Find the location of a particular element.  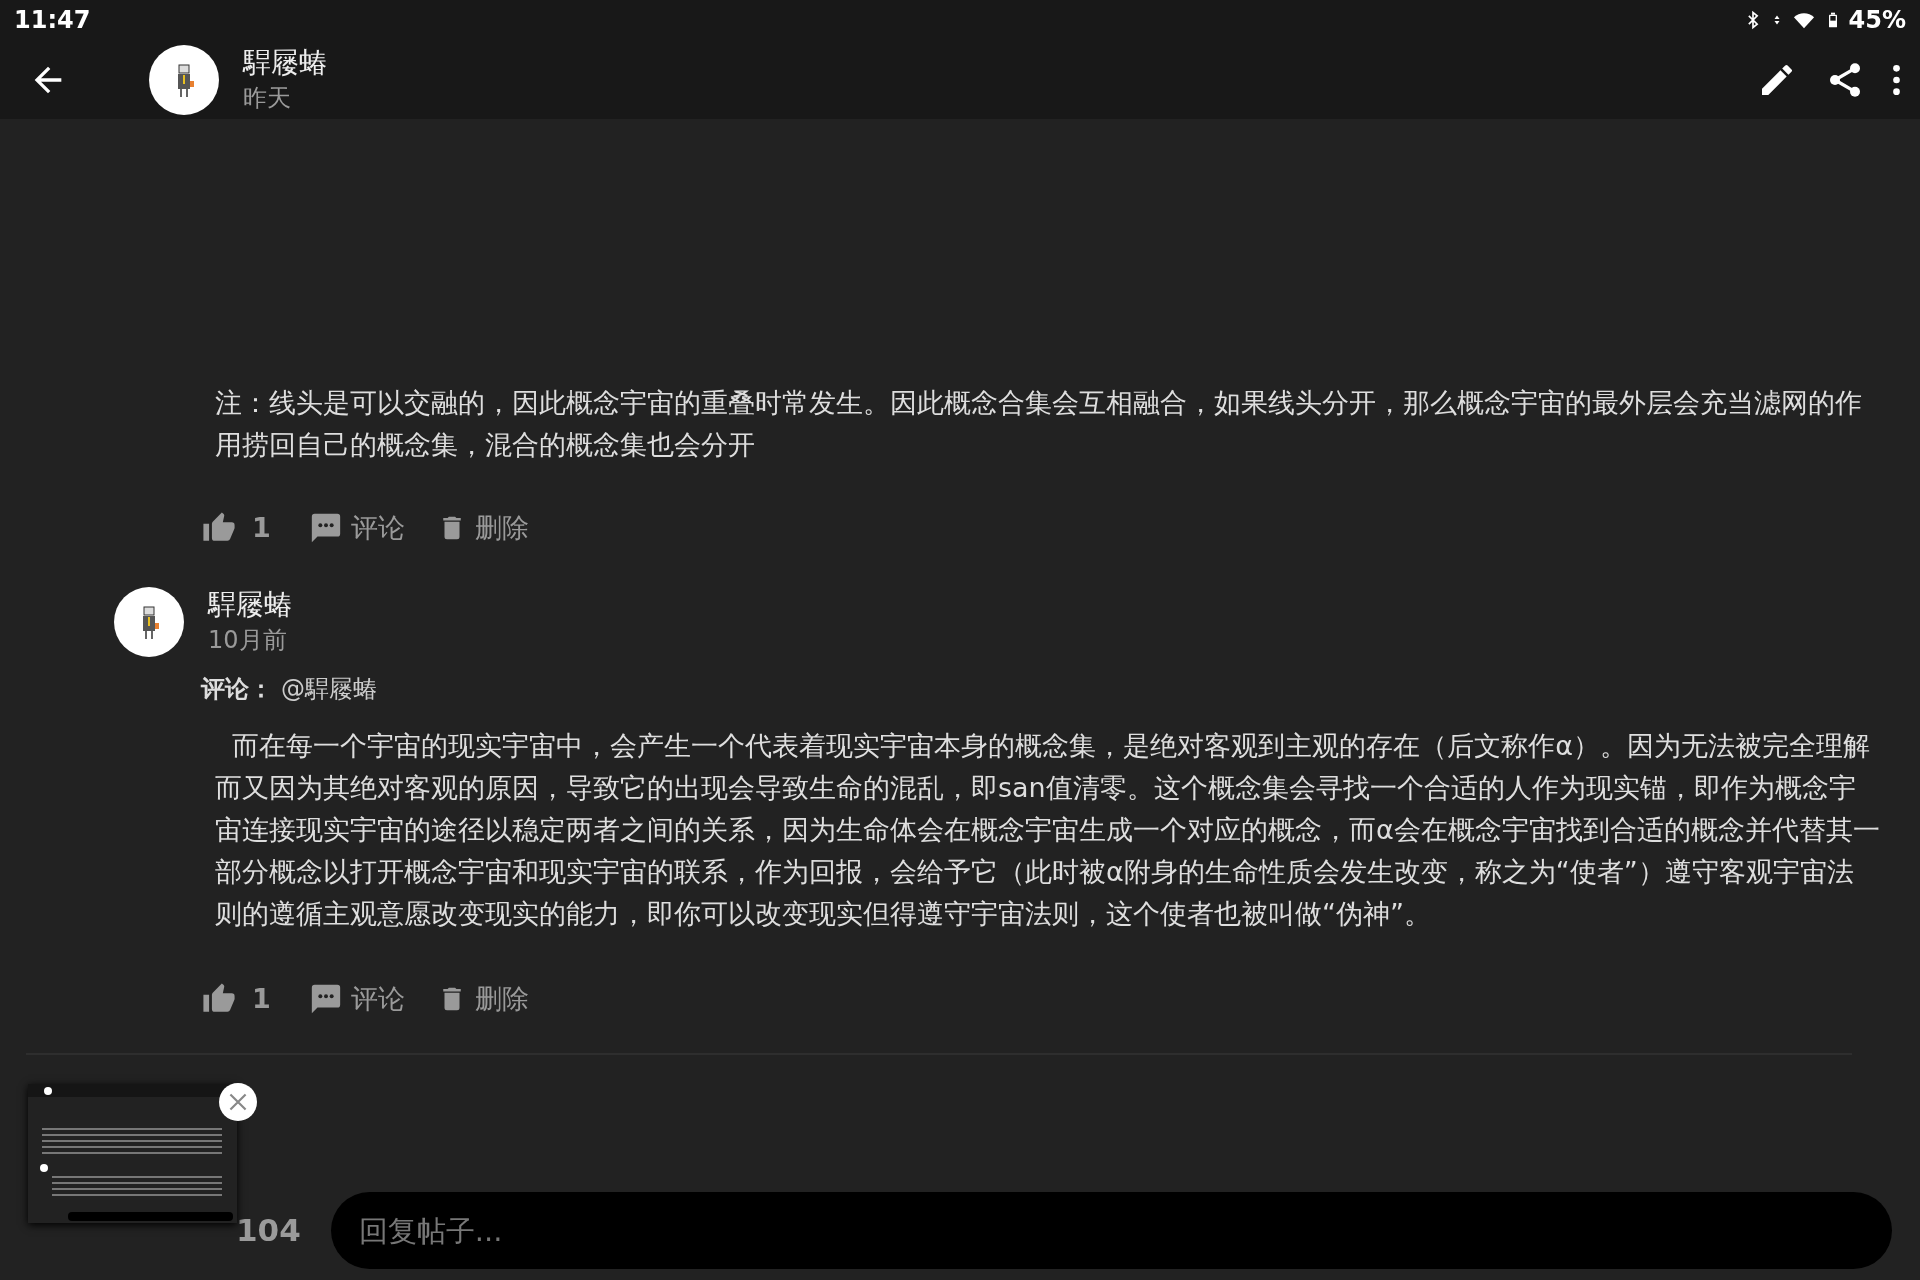

close-button is located at coordinates (238, 1102).